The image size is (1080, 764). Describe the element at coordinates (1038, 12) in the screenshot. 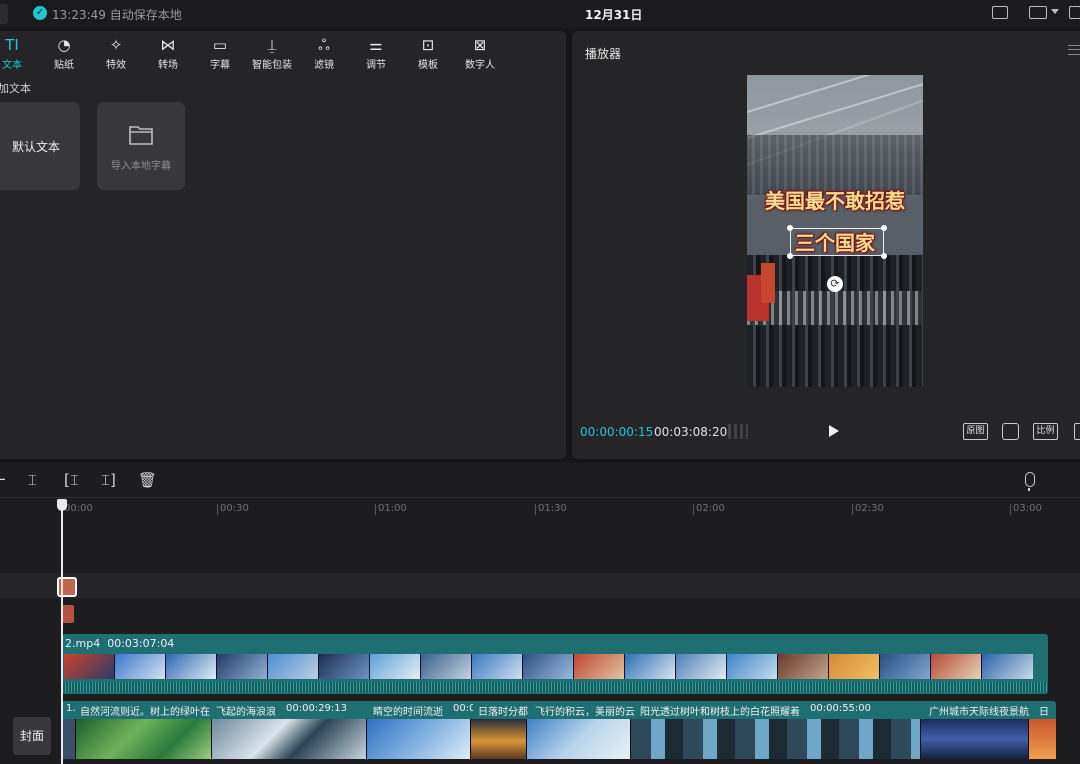

I see `layout-icon` at that location.